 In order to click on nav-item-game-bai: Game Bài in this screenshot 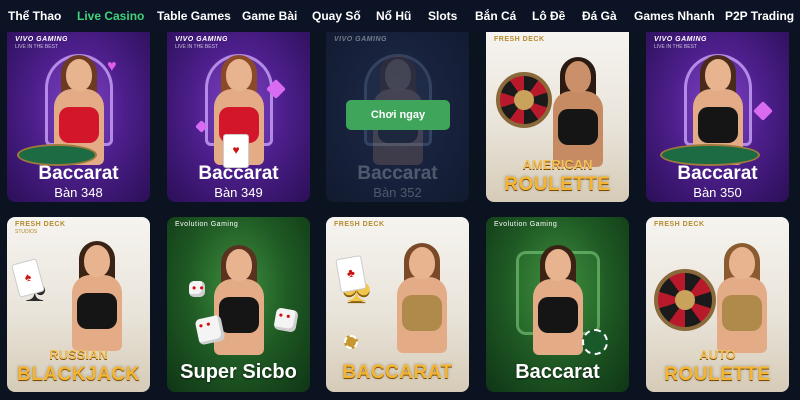, I will do `click(269, 16)`.